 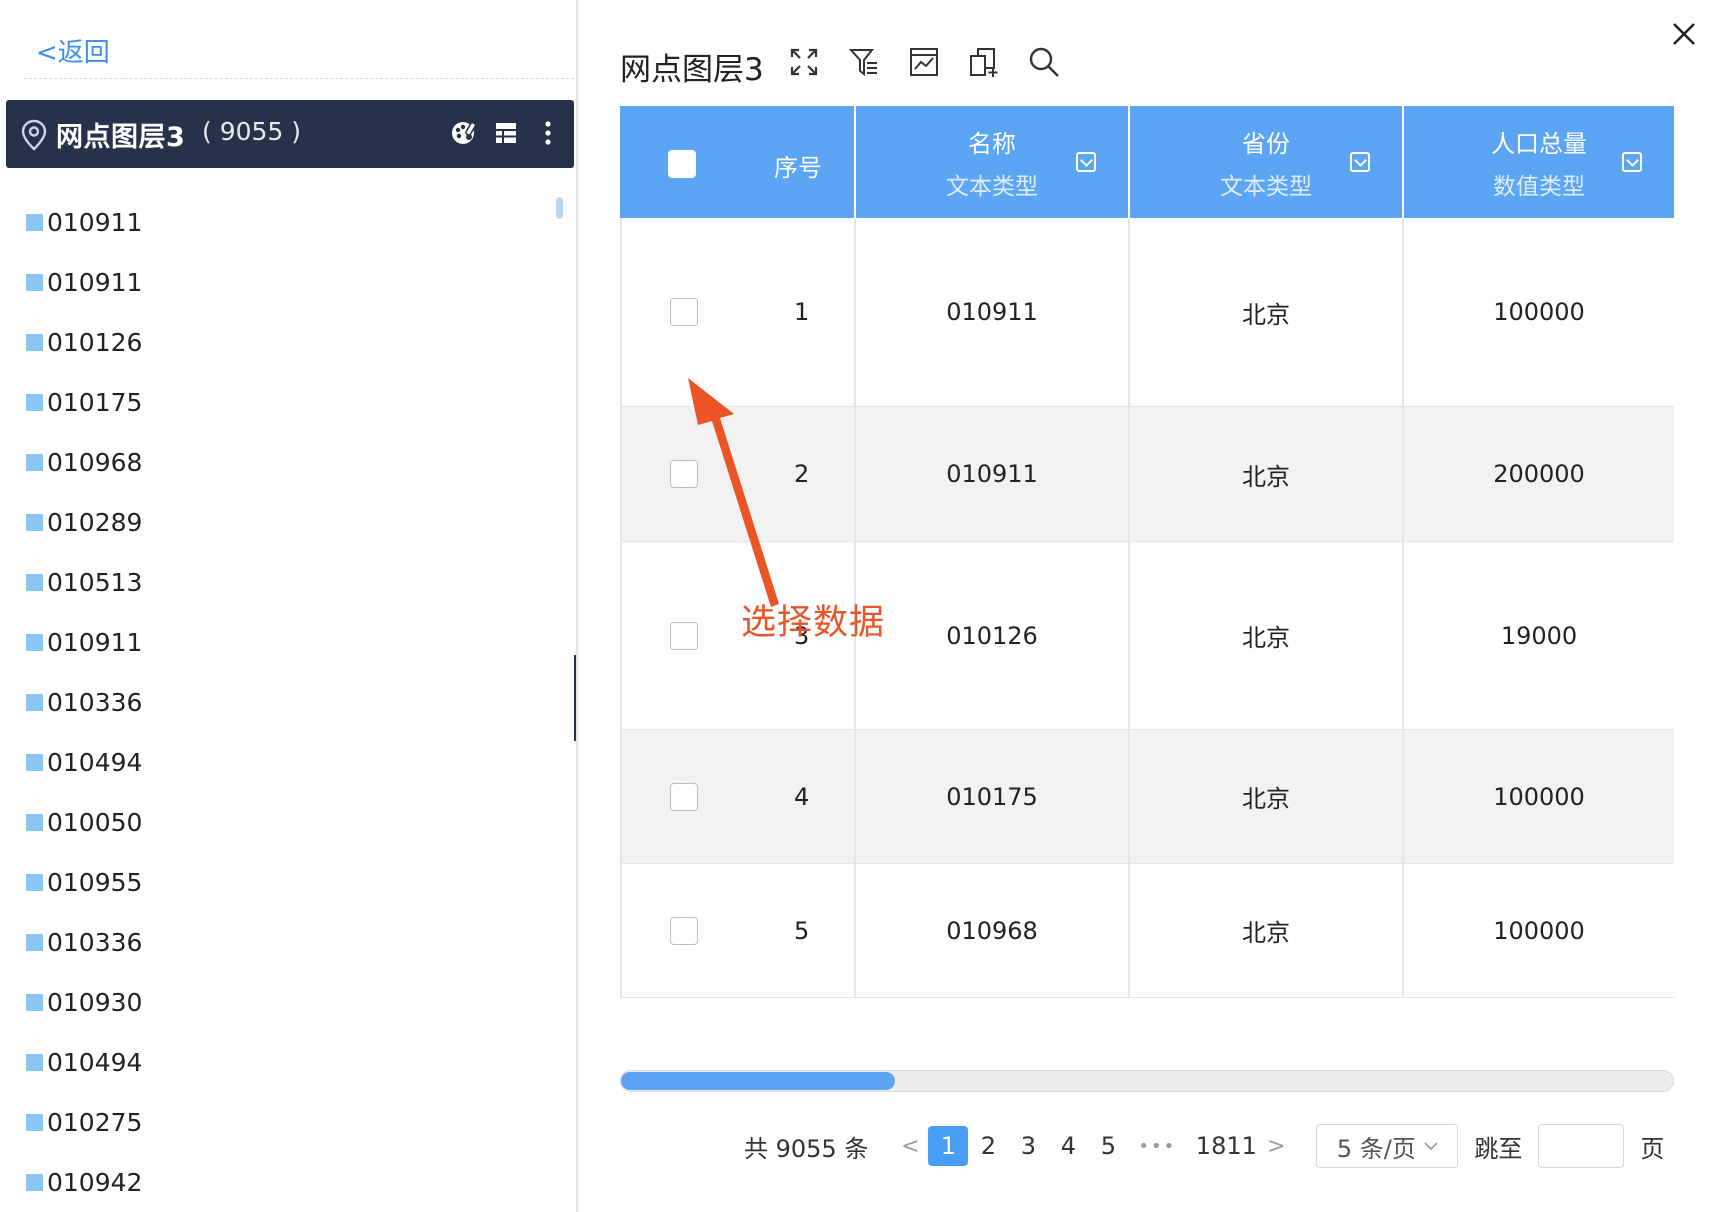 I want to click on list-item-label: 010275, so click(x=95, y=1122).